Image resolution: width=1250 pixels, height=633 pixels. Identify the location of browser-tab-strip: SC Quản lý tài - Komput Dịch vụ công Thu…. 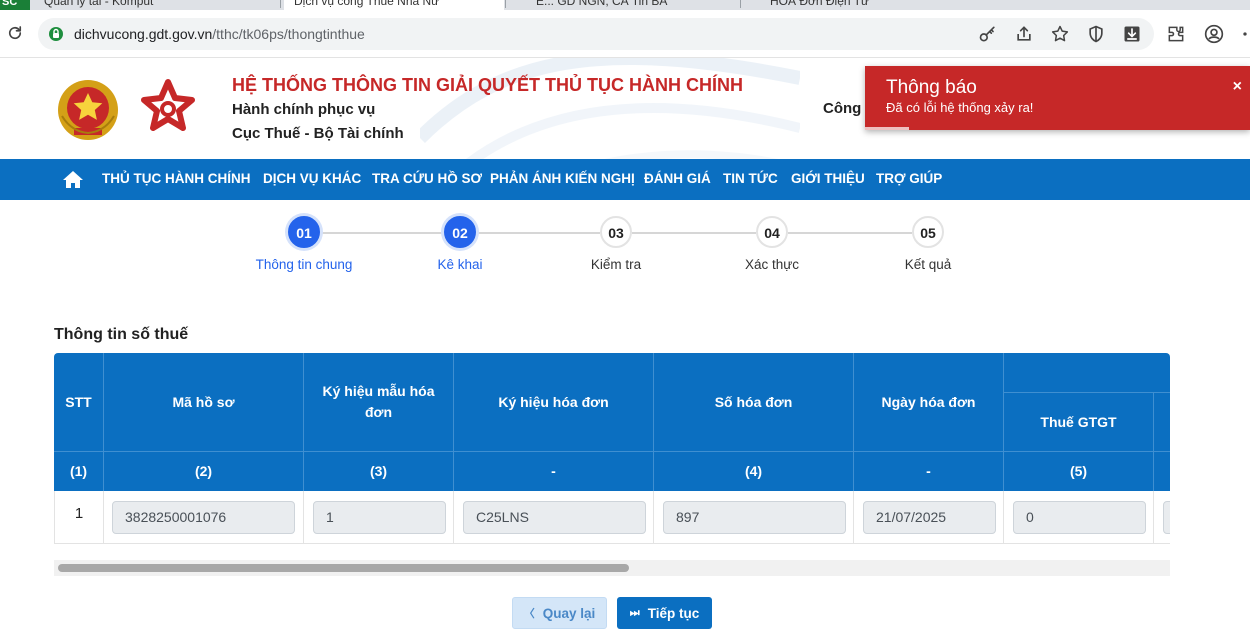
(625, 5).